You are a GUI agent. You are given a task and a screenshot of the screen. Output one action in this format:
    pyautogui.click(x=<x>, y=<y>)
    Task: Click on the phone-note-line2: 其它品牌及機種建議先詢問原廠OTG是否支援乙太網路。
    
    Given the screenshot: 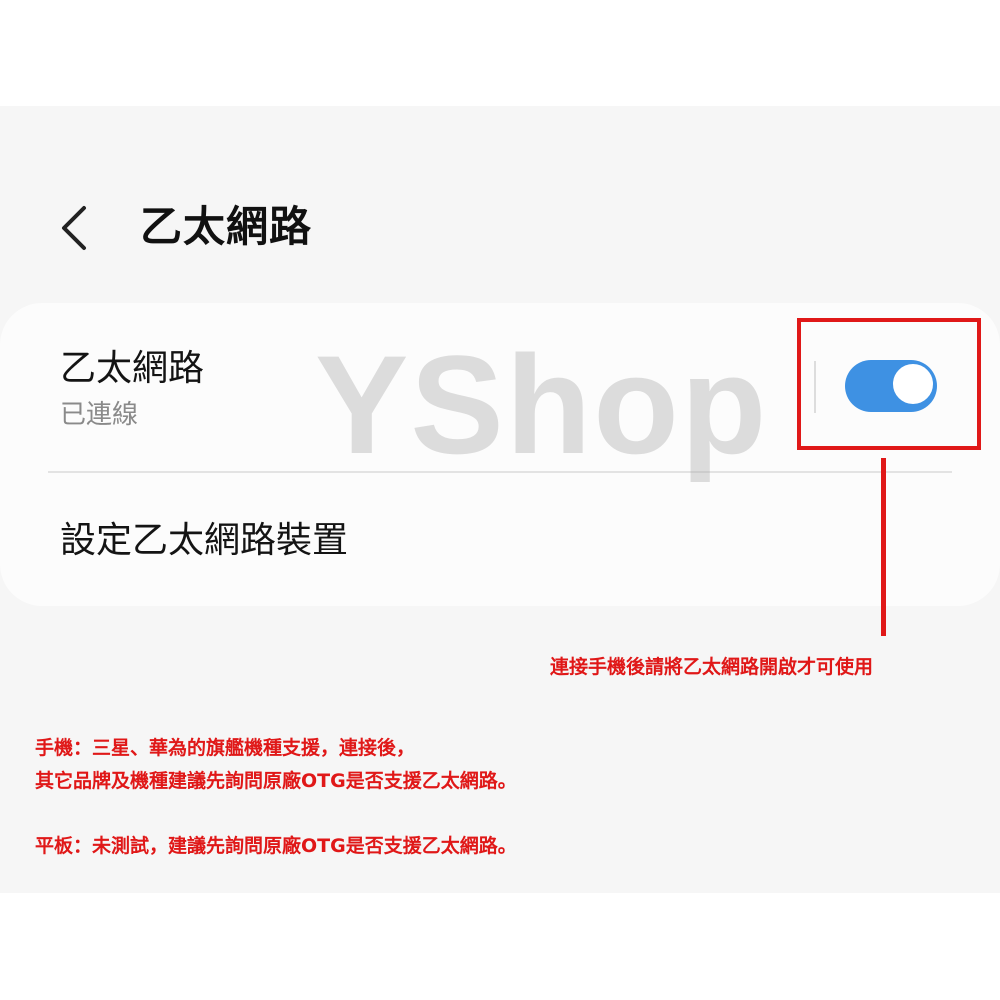 What is the action you would take?
    pyautogui.click(x=276, y=781)
    